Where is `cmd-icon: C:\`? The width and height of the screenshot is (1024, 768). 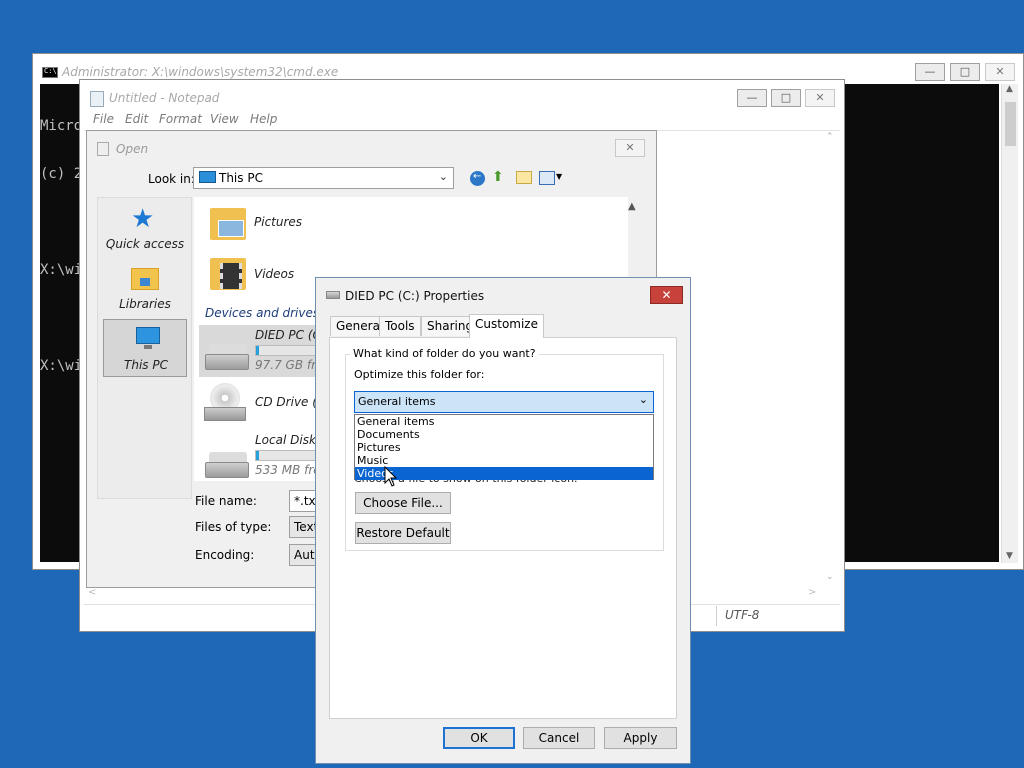
cmd-icon: C:\ is located at coordinates (50, 72).